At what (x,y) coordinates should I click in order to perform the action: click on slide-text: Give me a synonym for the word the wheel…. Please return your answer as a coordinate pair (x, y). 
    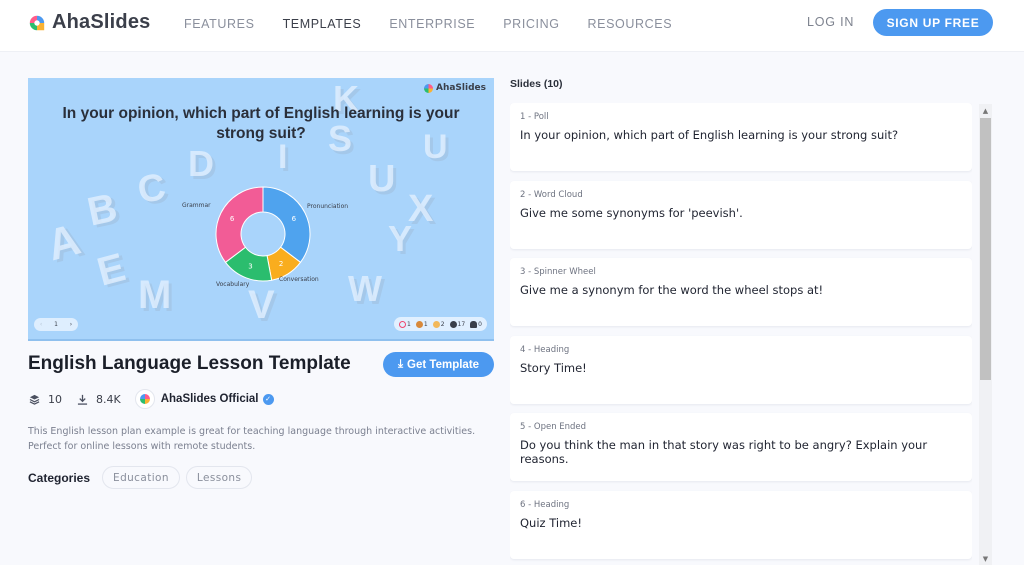
    Looking at the image, I should click on (672, 290).